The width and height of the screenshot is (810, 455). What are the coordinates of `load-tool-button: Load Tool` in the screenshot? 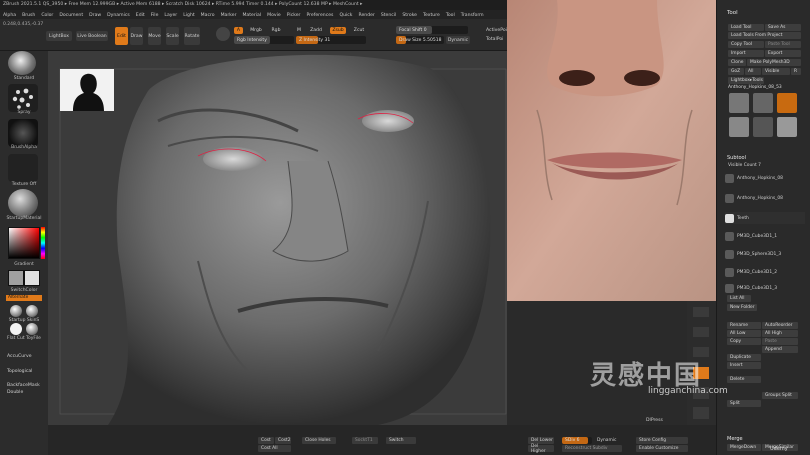 It's located at (746, 27).